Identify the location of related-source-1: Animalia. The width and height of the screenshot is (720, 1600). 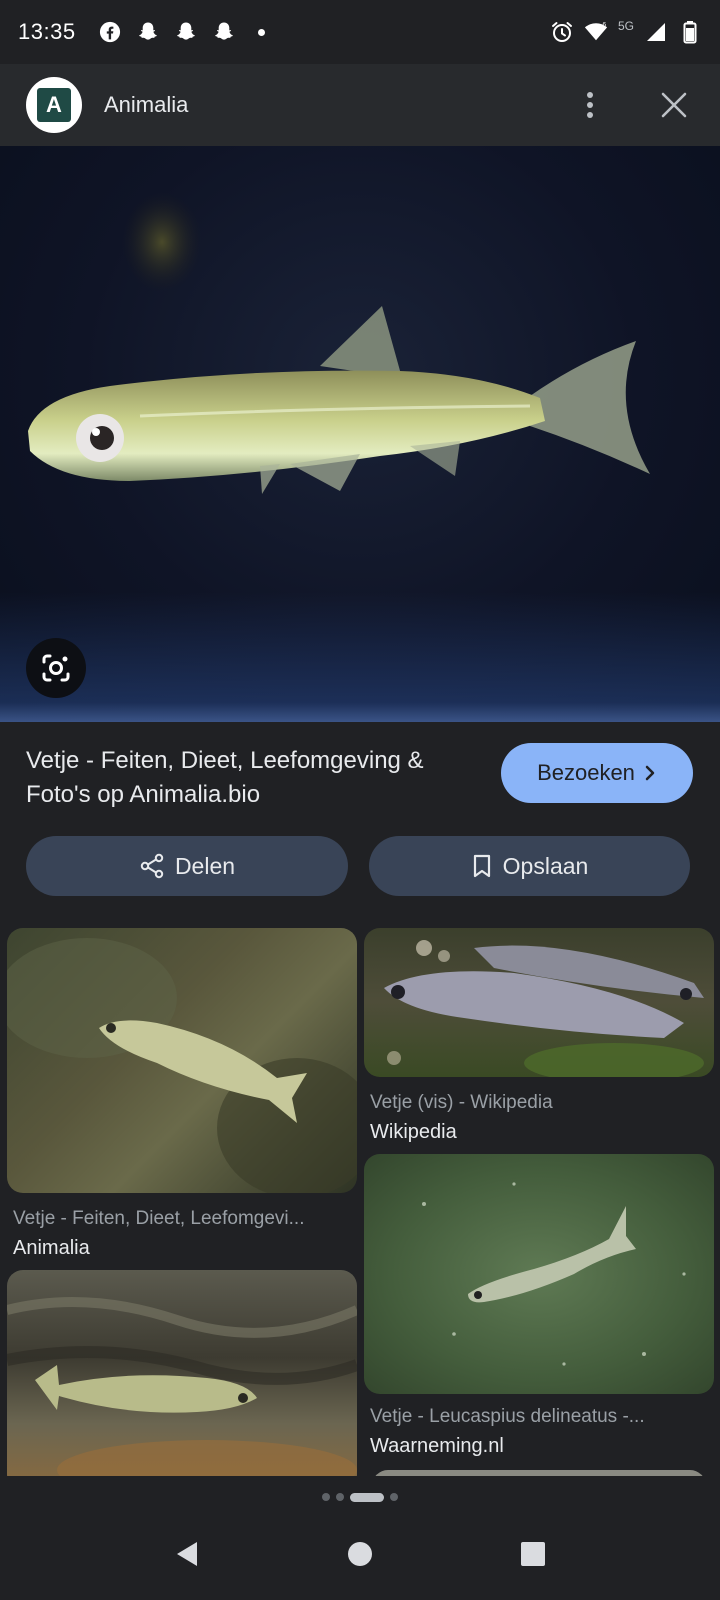
(51, 1248).